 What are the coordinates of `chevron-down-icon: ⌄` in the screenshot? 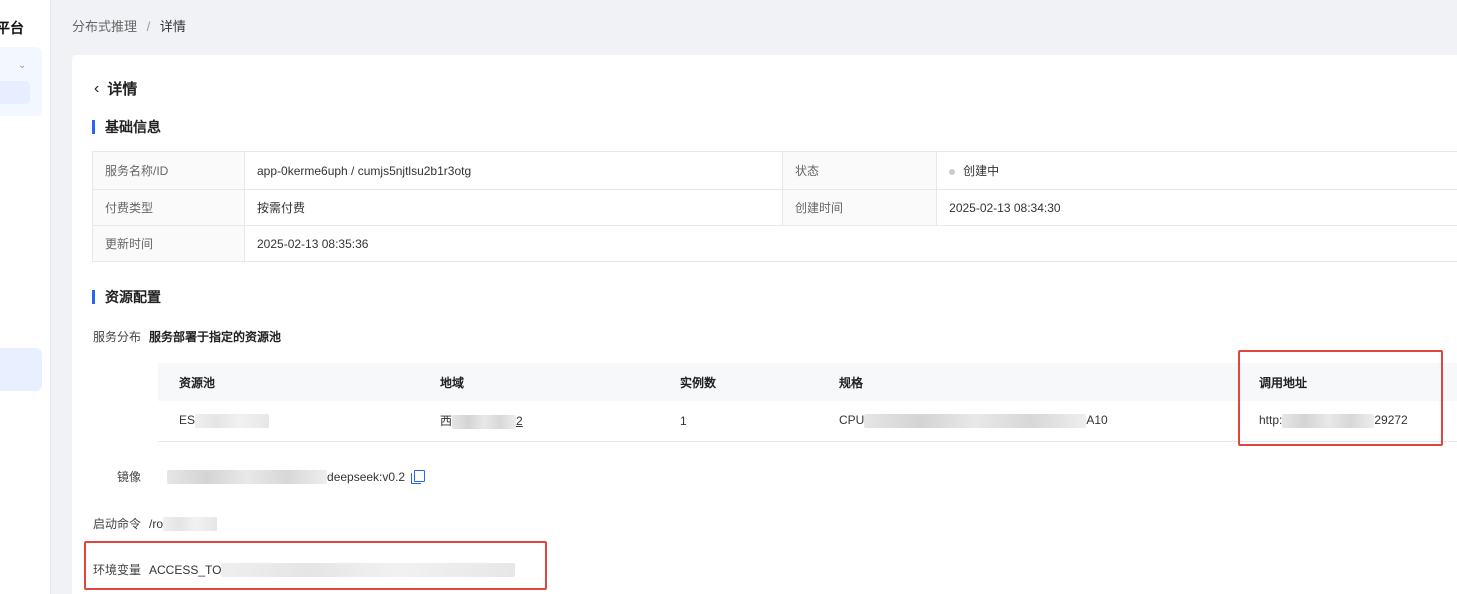 It's located at (22, 65).